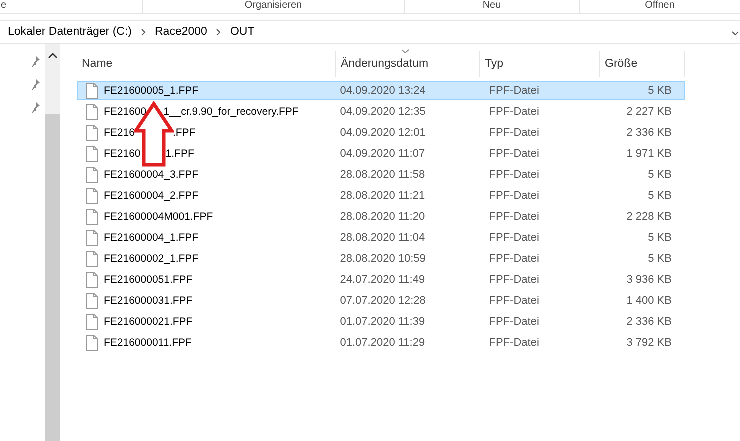 This screenshot has width=740, height=441. Describe the element at coordinates (370, 32) in the screenshot. I see `address-bar: Lokaler Datenträger (C:) Race2000 OUT` at that location.